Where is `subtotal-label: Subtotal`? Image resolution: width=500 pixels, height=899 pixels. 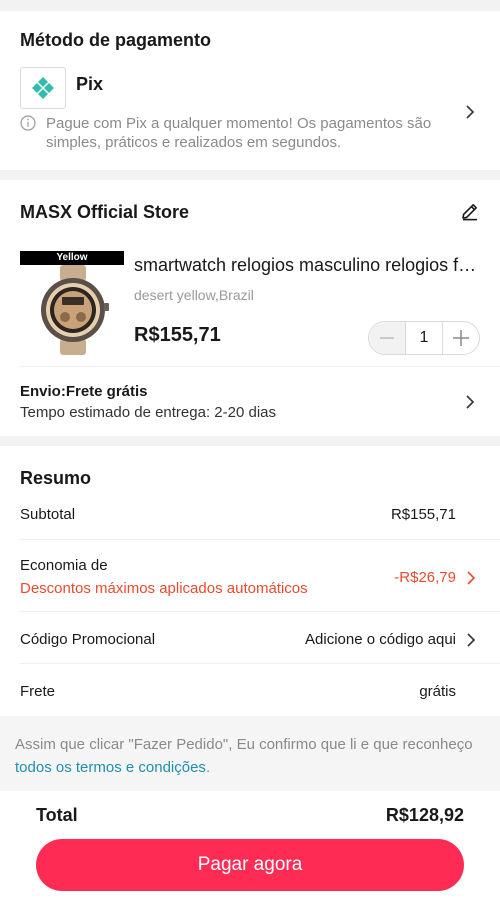 subtotal-label: Subtotal is located at coordinates (48, 514).